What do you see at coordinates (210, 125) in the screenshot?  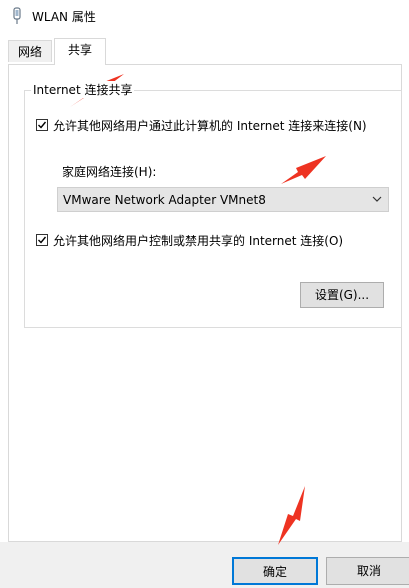 I see `allow-connect-label: 允许其他网络用户通过此计算机的 Internet 连接来连接(N)` at bounding box center [210, 125].